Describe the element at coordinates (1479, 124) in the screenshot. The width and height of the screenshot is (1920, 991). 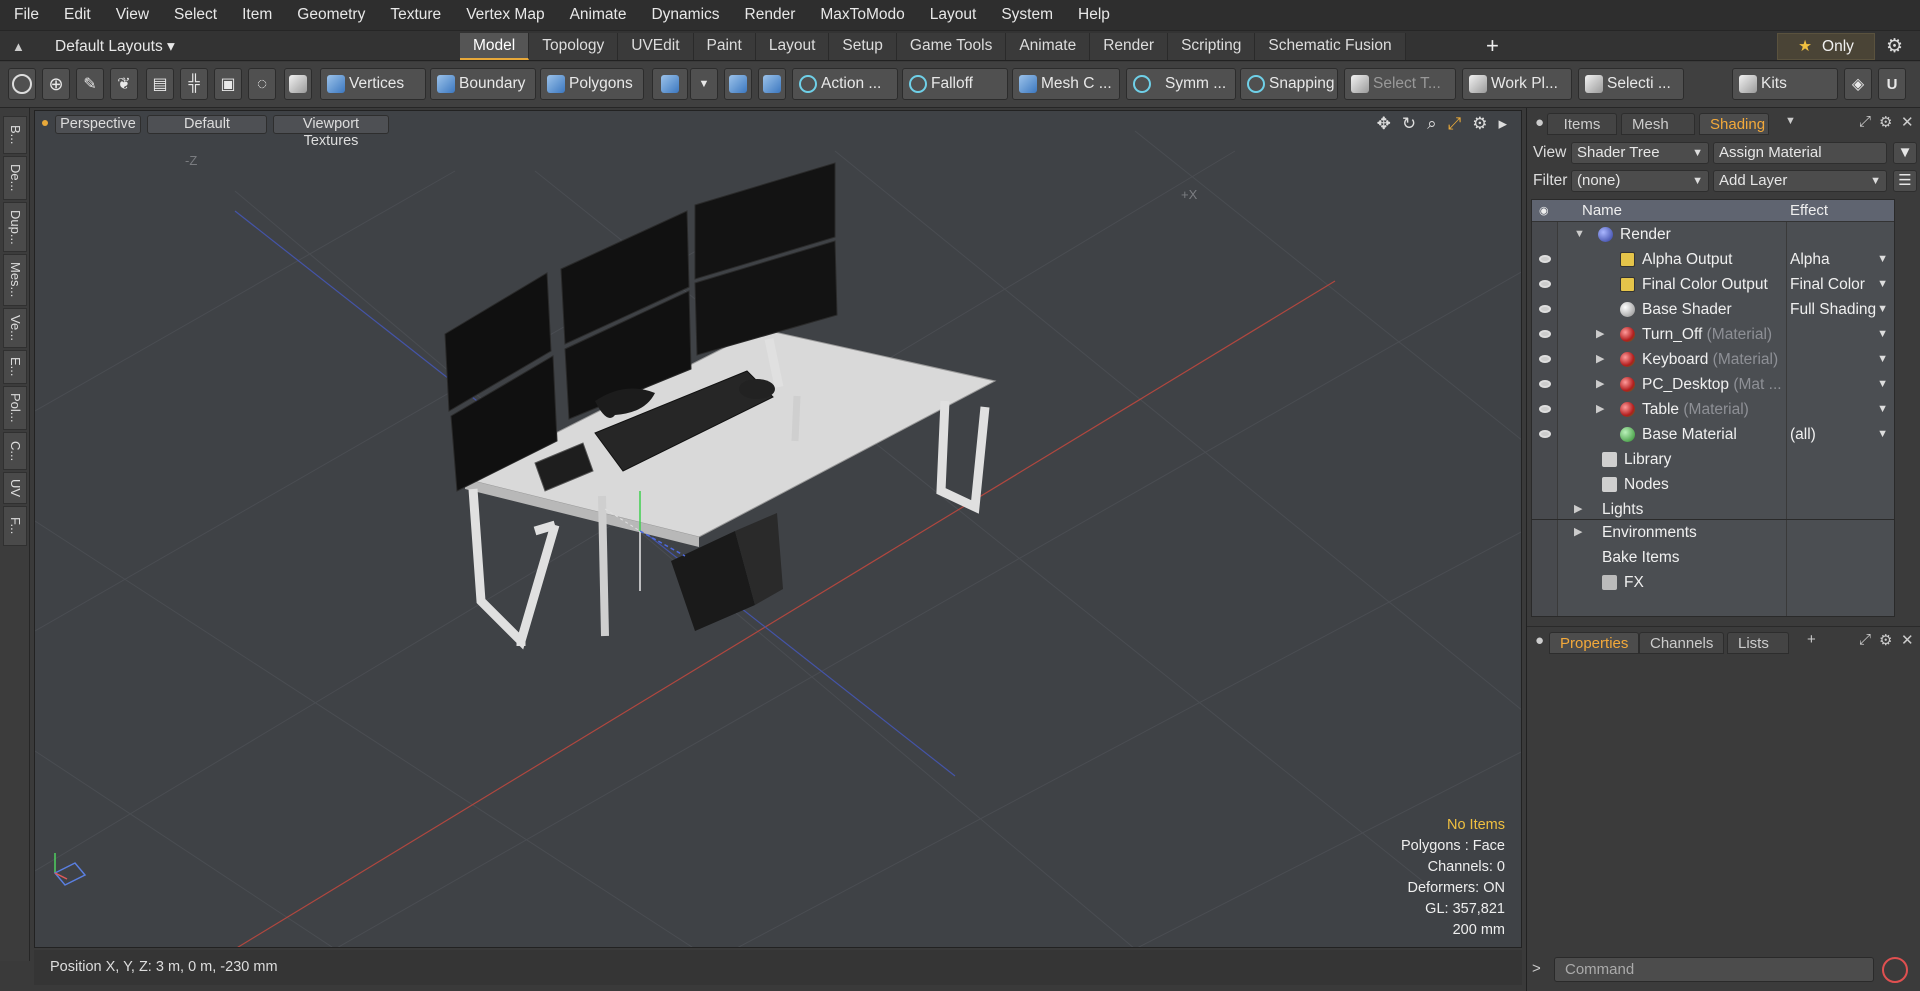
I see `viewport-gear-icon: ⚙` at that location.